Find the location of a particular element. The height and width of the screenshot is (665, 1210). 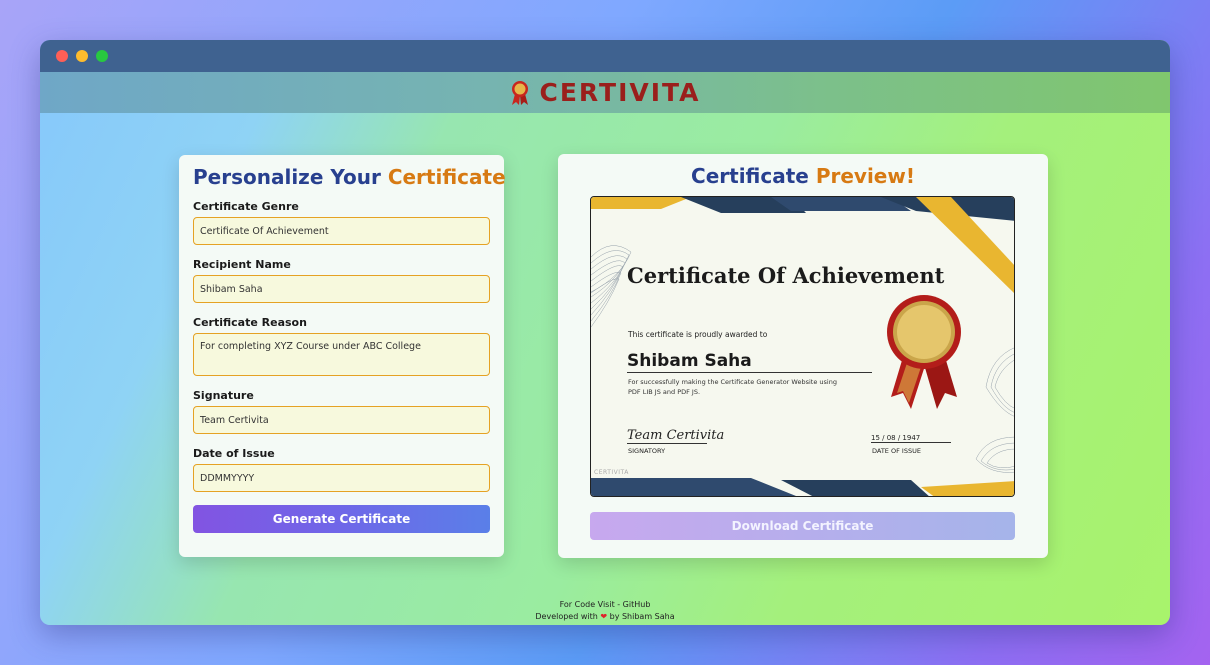

signature-label: Signature is located at coordinates (223, 395).